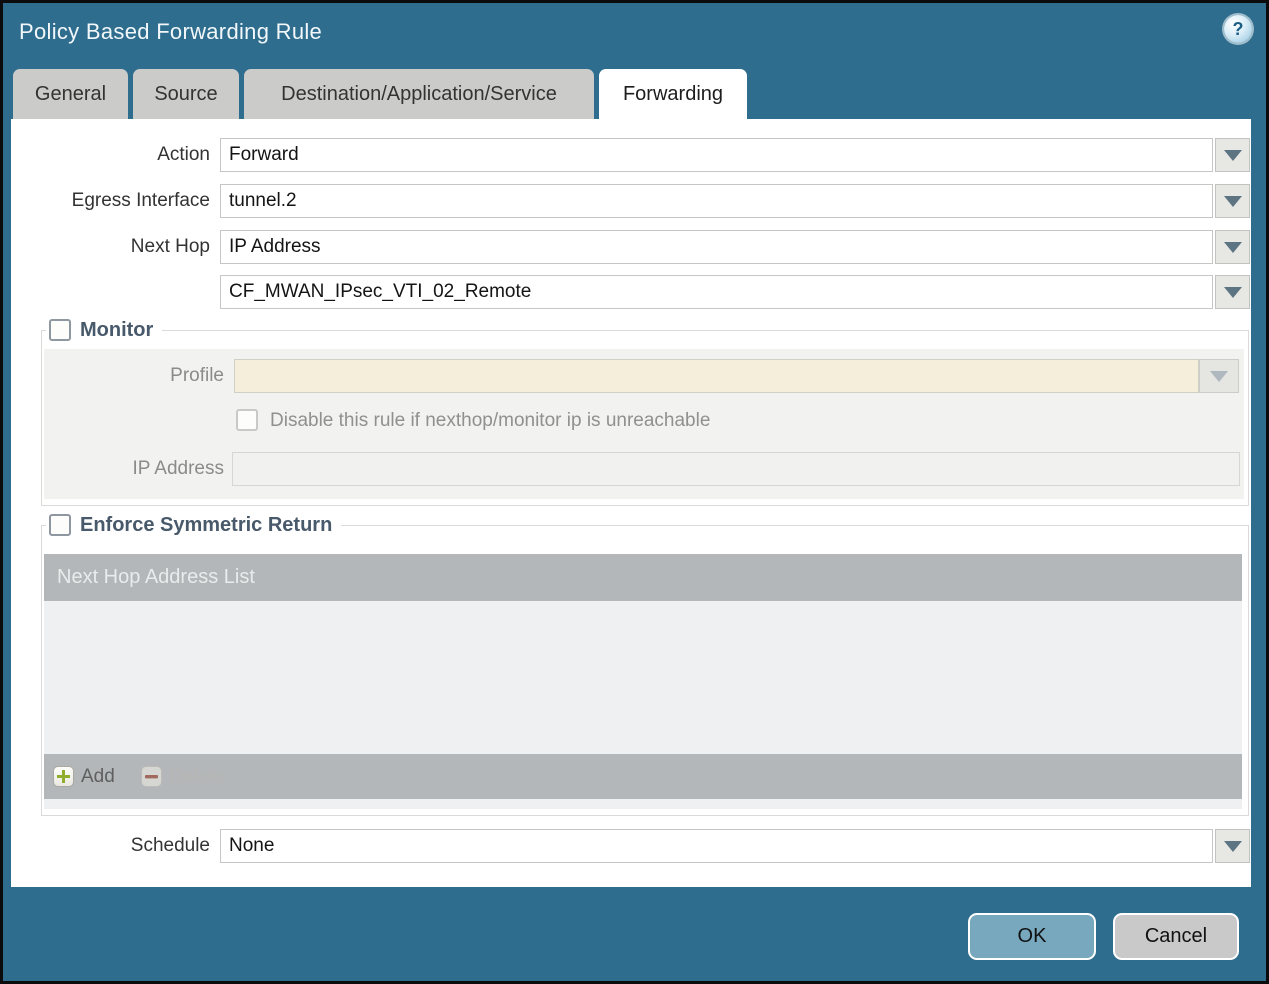  I want to click on enforce-symmetric-return-checkbox, so click(60, 525).